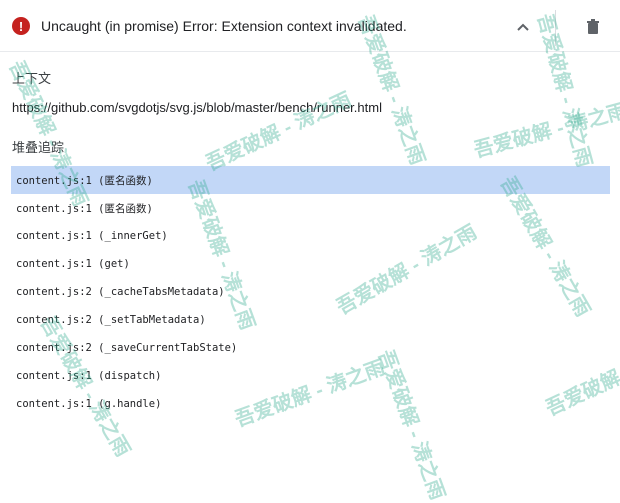 The height and width of the screenshot is (503, 620). I want to click on stack-frame: content.js:2 (_cacheTabsMetadata), so click(310, 292).